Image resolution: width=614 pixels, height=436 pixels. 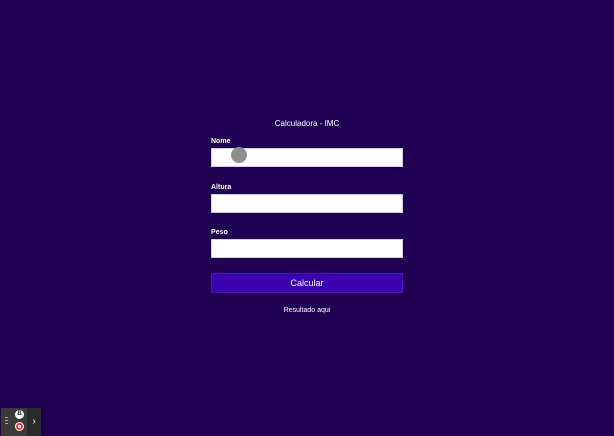 I want to click on page-title: Calculadora - IMC, so click(x=307, y=123).